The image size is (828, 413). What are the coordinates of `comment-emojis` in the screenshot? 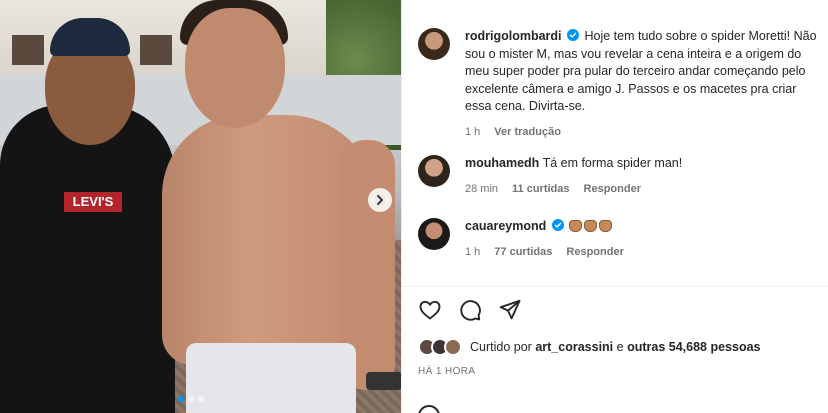 It's located at (591, 226).